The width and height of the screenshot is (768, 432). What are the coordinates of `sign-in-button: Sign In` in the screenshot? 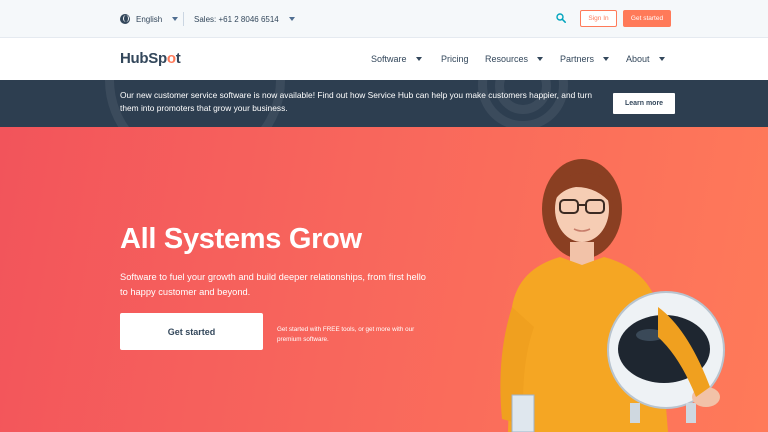 It's located at (598, 18).